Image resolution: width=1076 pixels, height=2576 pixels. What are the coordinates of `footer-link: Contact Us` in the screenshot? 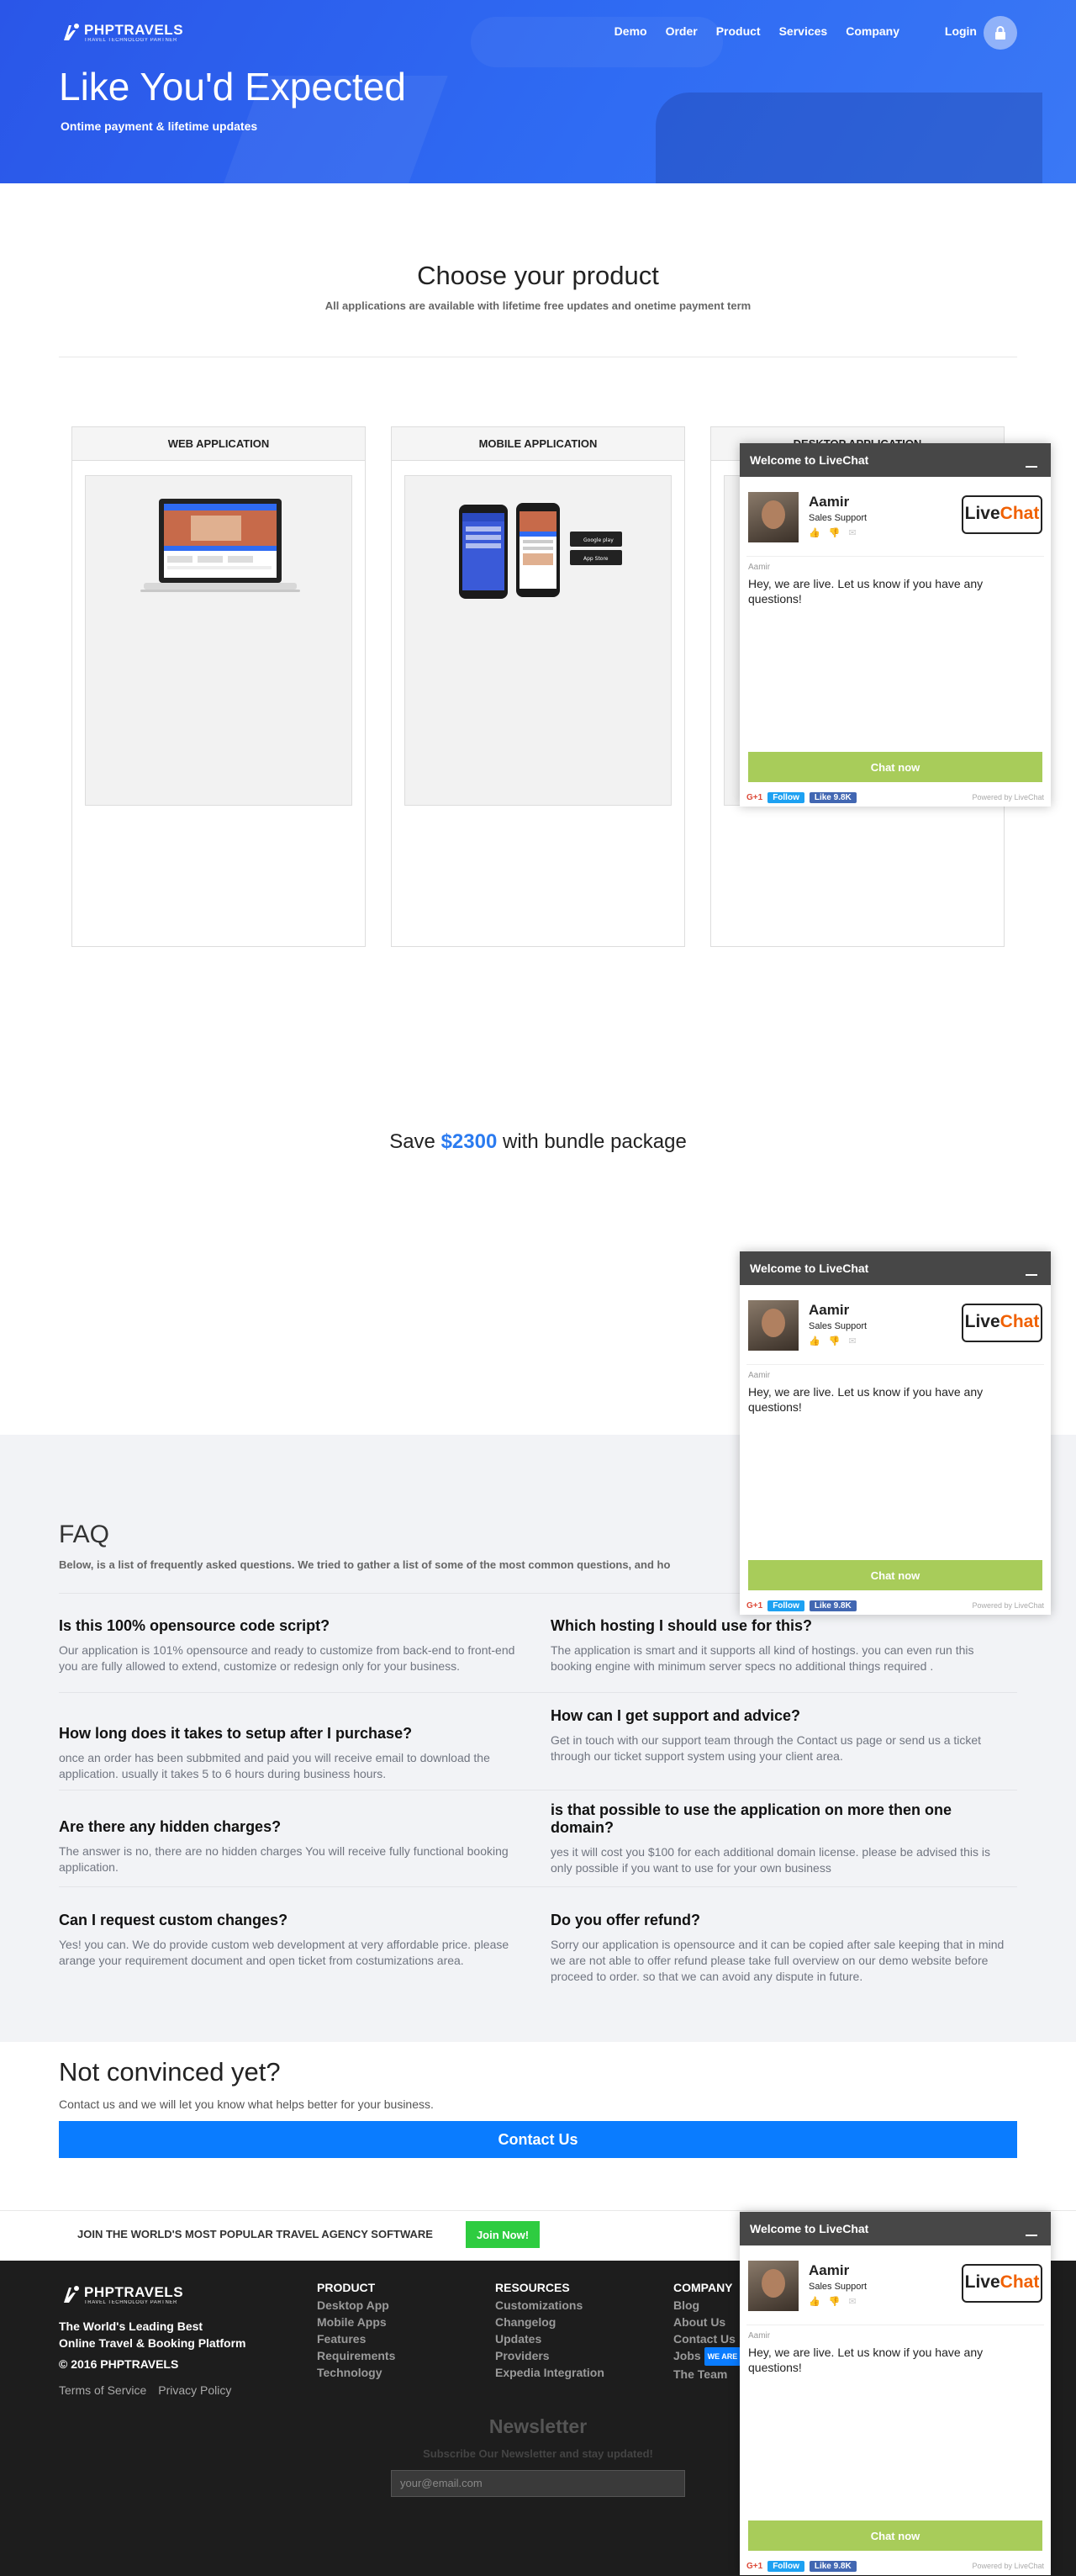 It's located at (707, 2338).